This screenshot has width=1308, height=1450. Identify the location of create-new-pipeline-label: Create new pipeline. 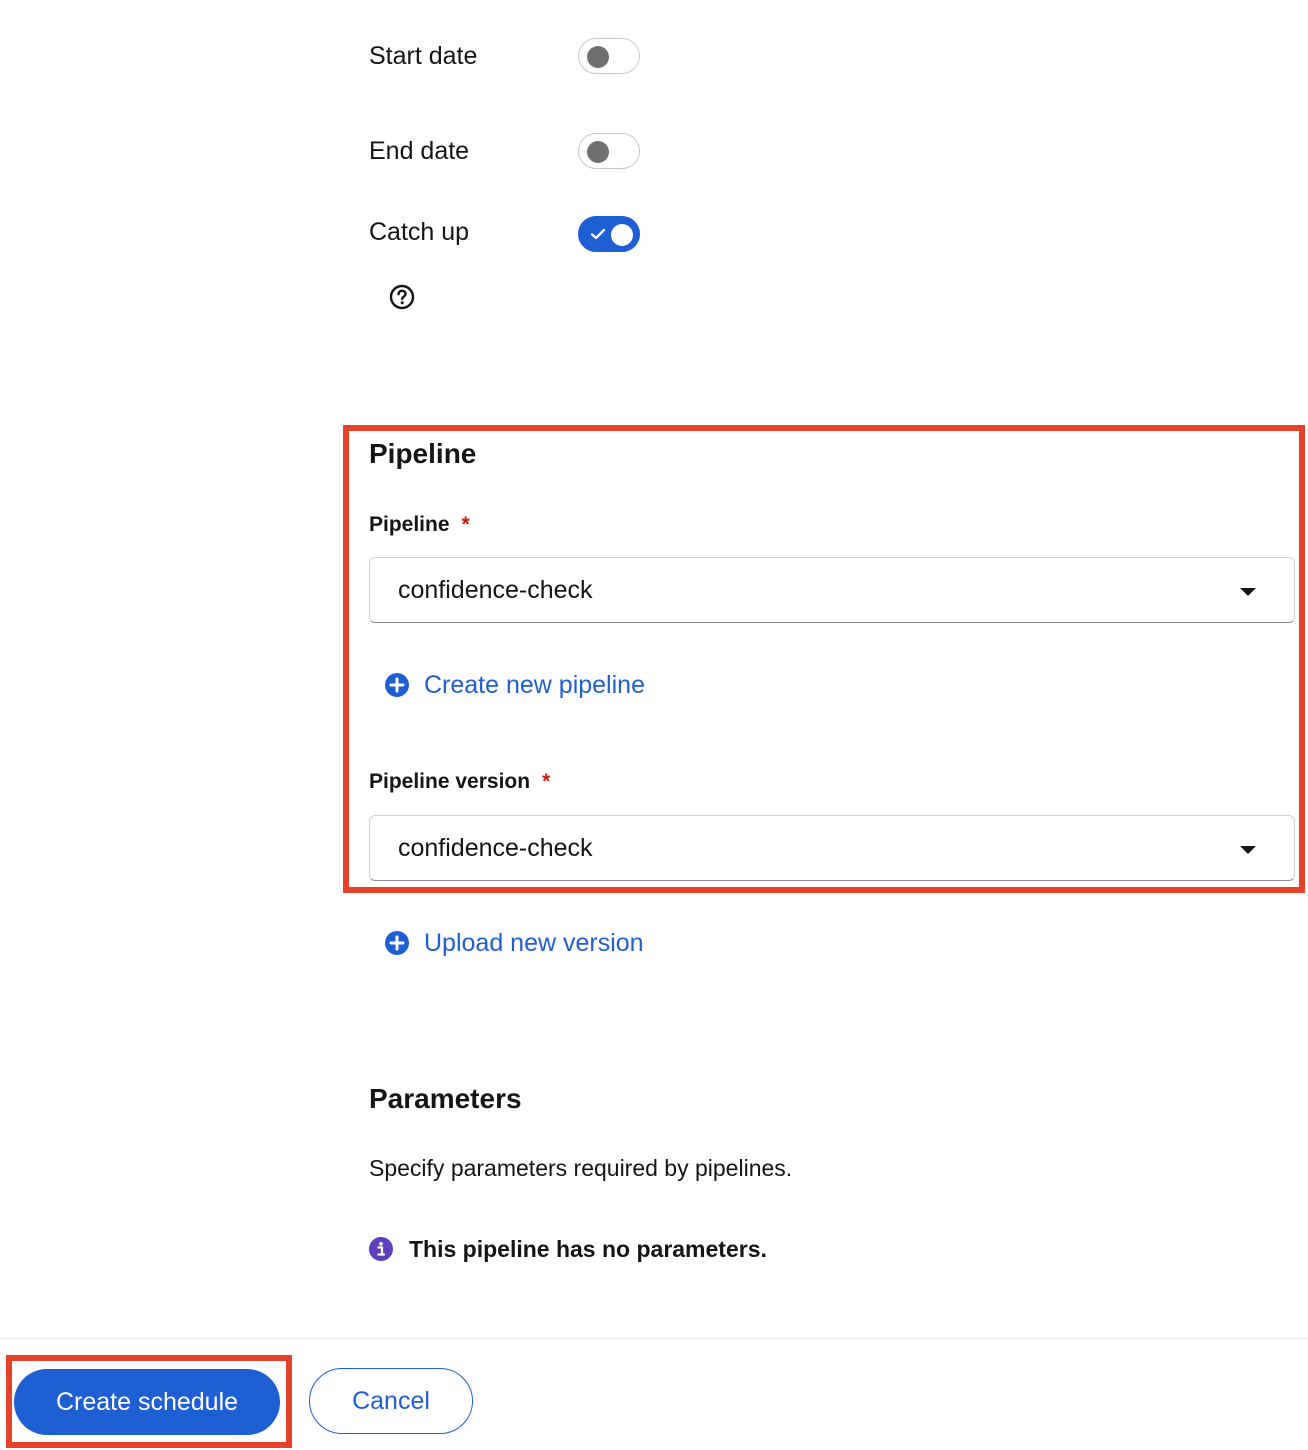
(534, 685).